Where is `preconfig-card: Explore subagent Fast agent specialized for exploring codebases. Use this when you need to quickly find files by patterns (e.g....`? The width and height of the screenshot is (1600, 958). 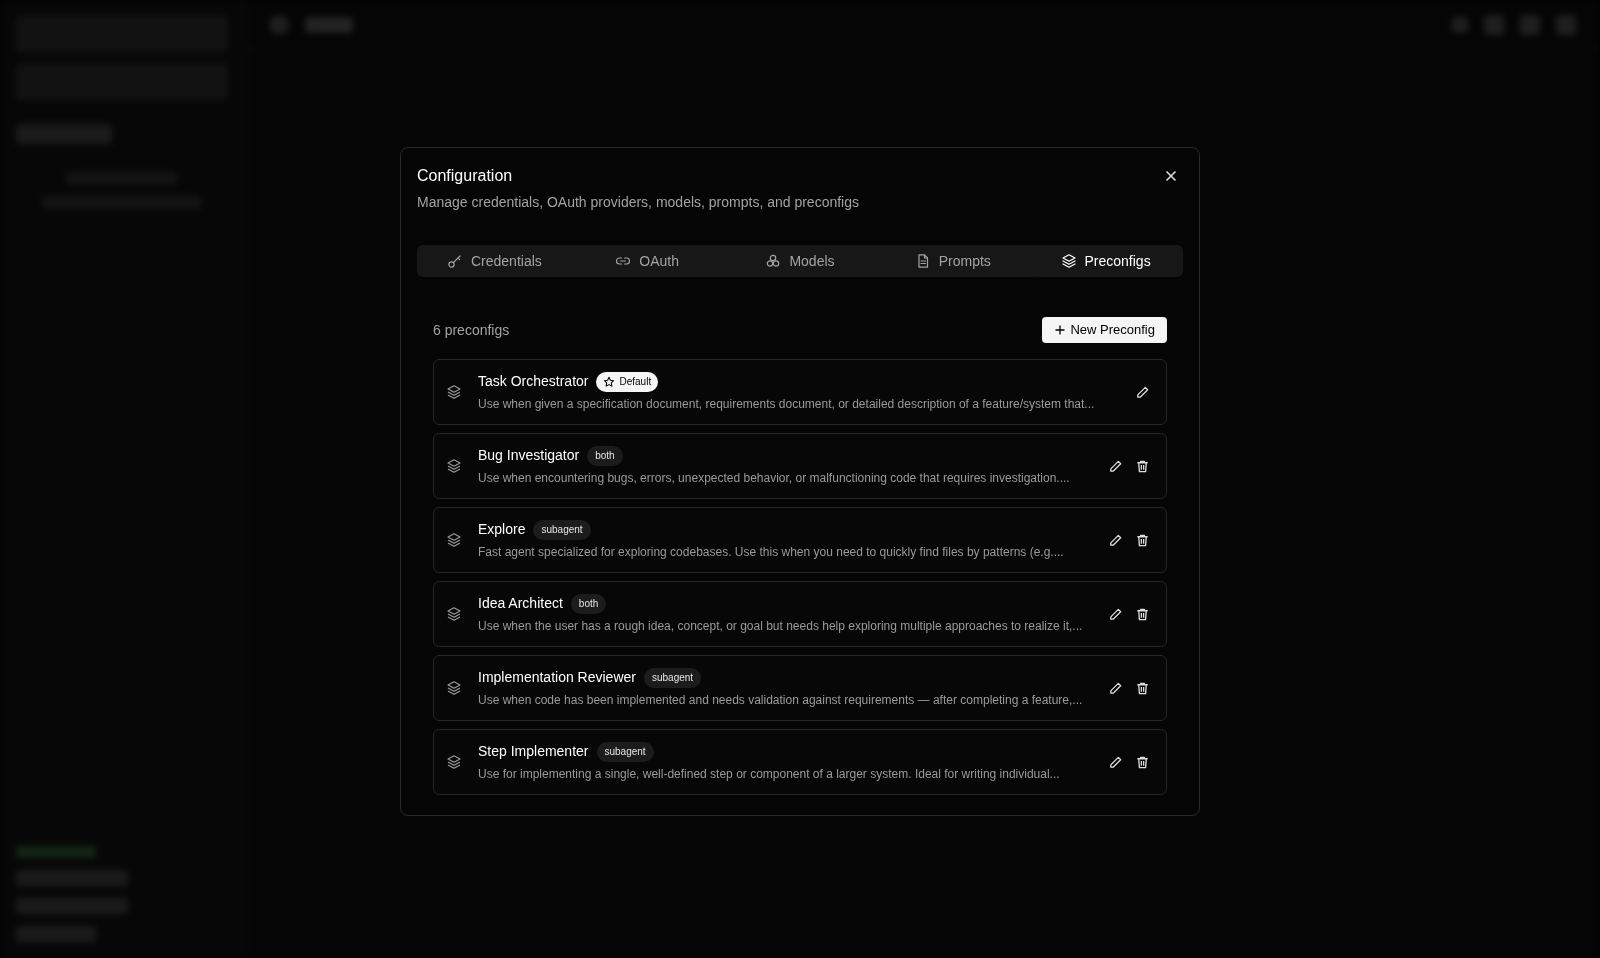 preconfig-card: Explore subagent Fast agent specialized for exploring codebases. Use this when you need to quickly find files by patterns (e.g.... is located at coordinates (800, 540).